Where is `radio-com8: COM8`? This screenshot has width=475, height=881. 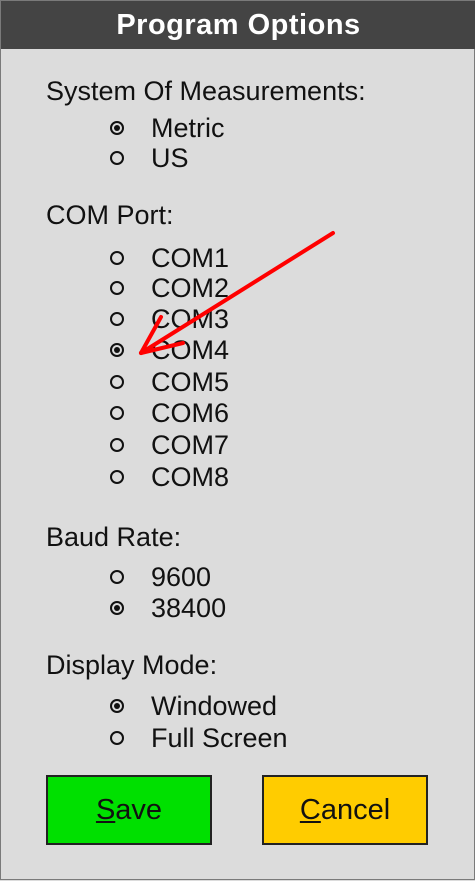
radio-com8: COM8 is located at coordinates (169, 477).